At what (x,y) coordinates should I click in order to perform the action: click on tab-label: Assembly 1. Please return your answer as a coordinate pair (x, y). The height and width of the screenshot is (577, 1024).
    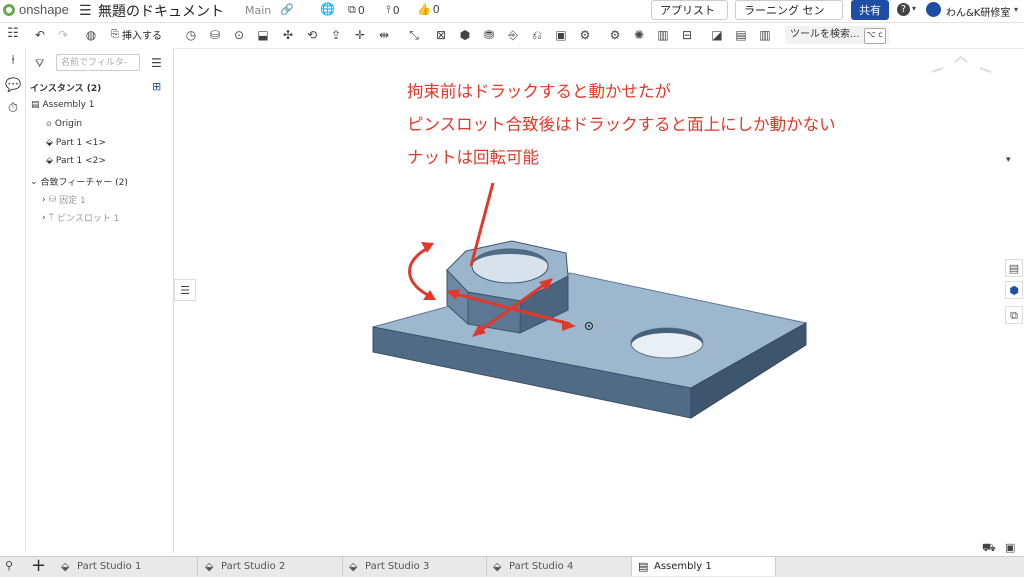
    Looking at the image, I should click on (683, 566).